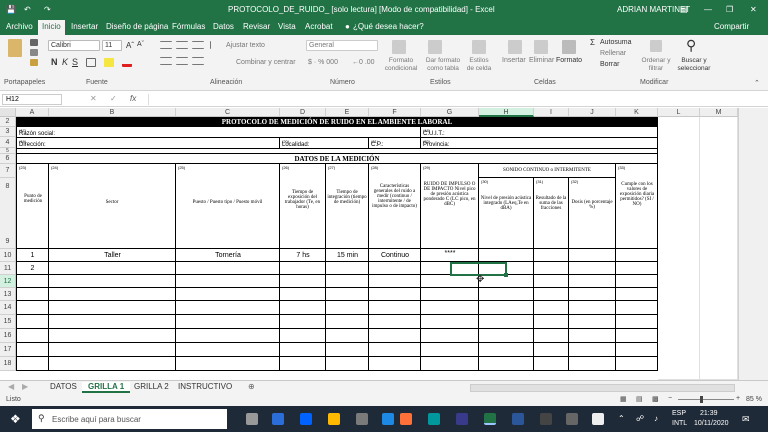 Image resolution: width=768 pixels, height=432 pixels. I want to click on dropbox-icon, so click(306, 419).